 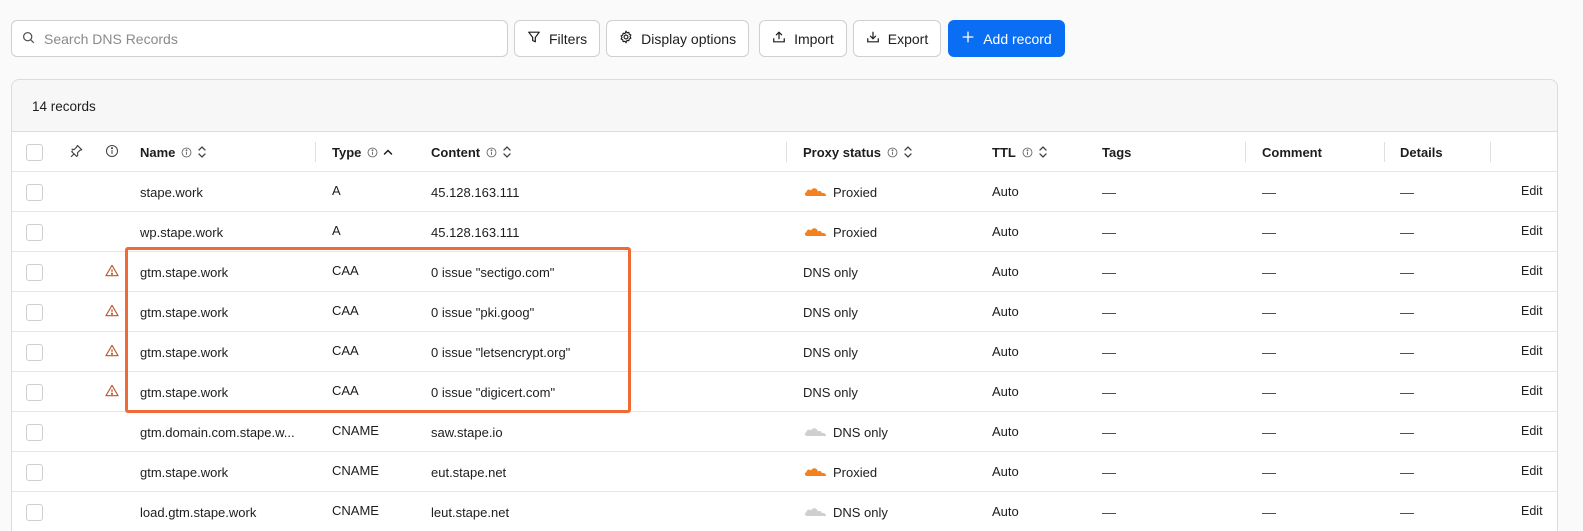 What do you see at coordinates (678, 38) in the screenshot?
I see `display-options-button: Display options` at bounding box center [678, 38].